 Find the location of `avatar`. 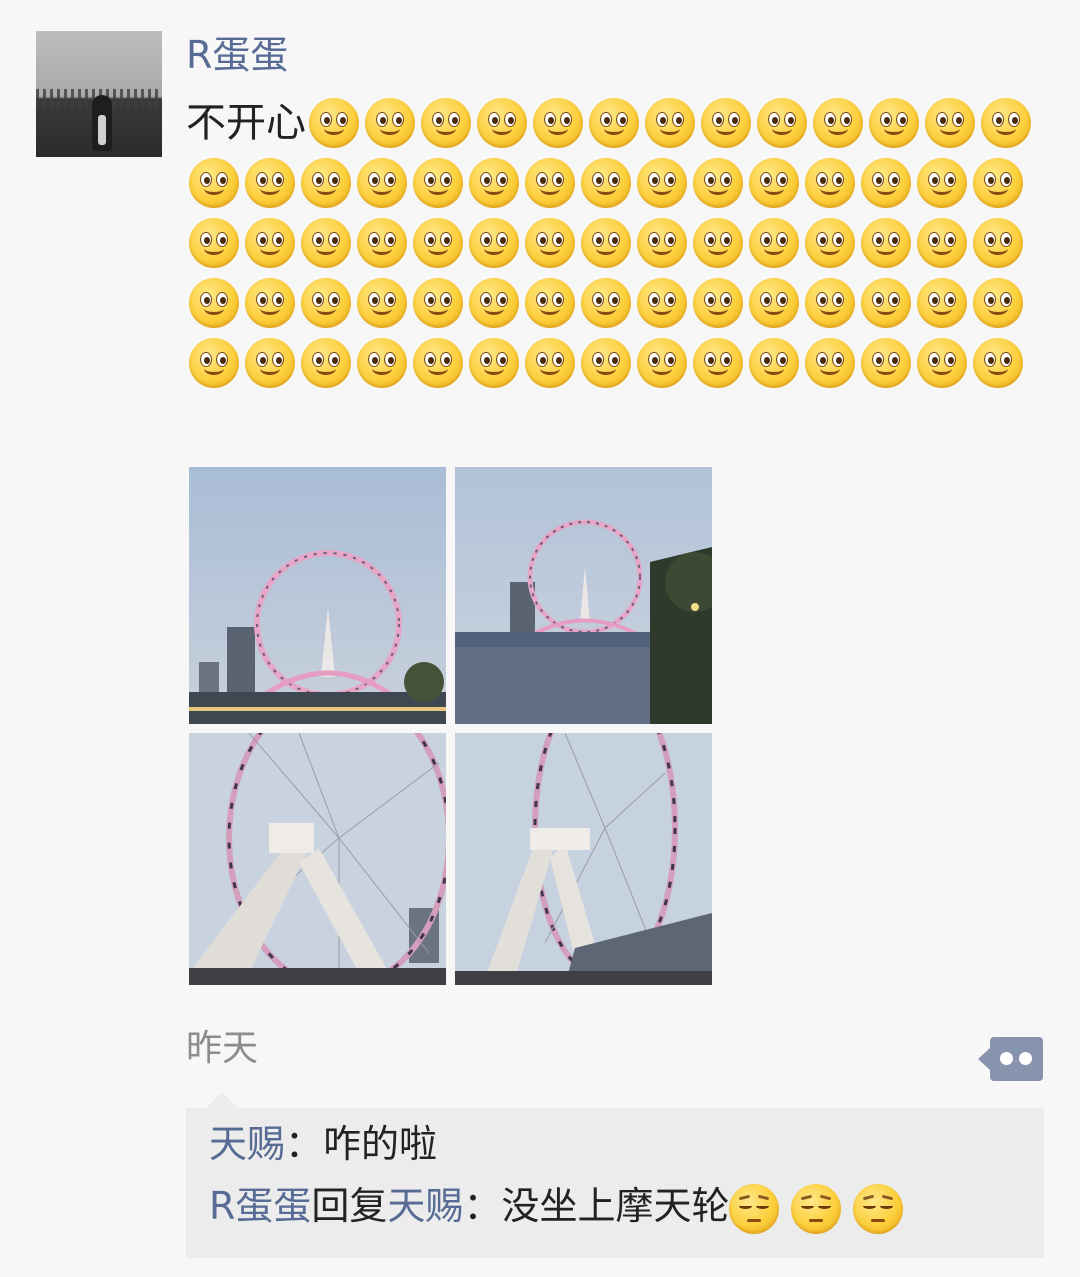

avatar is located at coordinates (99, 94).